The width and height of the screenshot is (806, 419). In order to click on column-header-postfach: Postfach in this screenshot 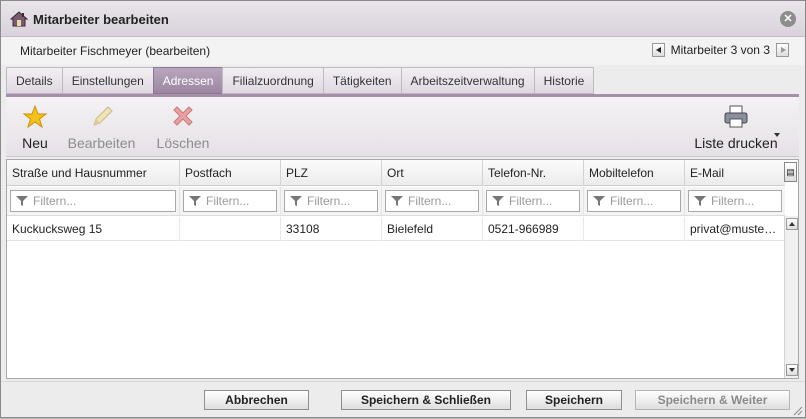, I will do `click(230, 173)`.